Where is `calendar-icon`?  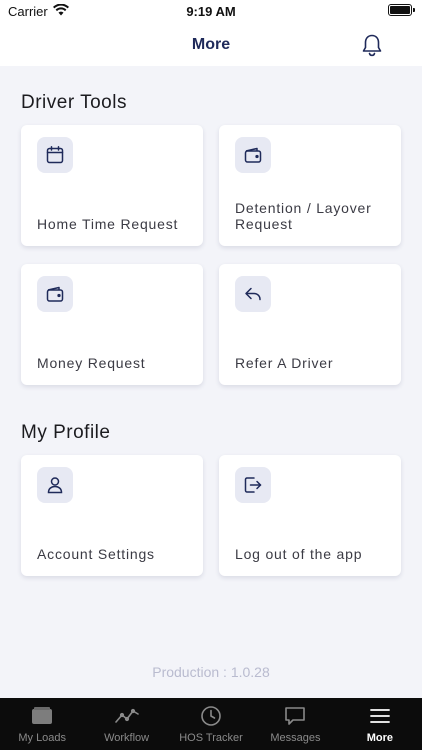
calendar-icon is located at coordinates (55, 155).